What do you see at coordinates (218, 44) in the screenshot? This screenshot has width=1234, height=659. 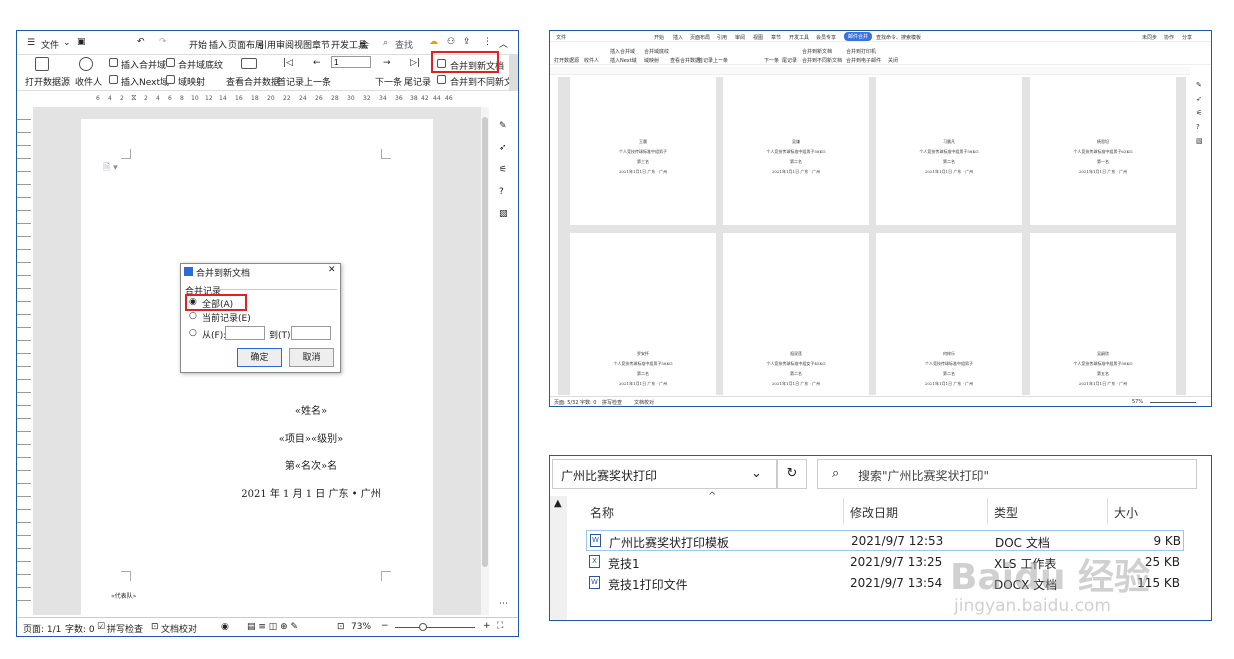 I see `tab-insert: 插入` at bounding box center [218, 44].